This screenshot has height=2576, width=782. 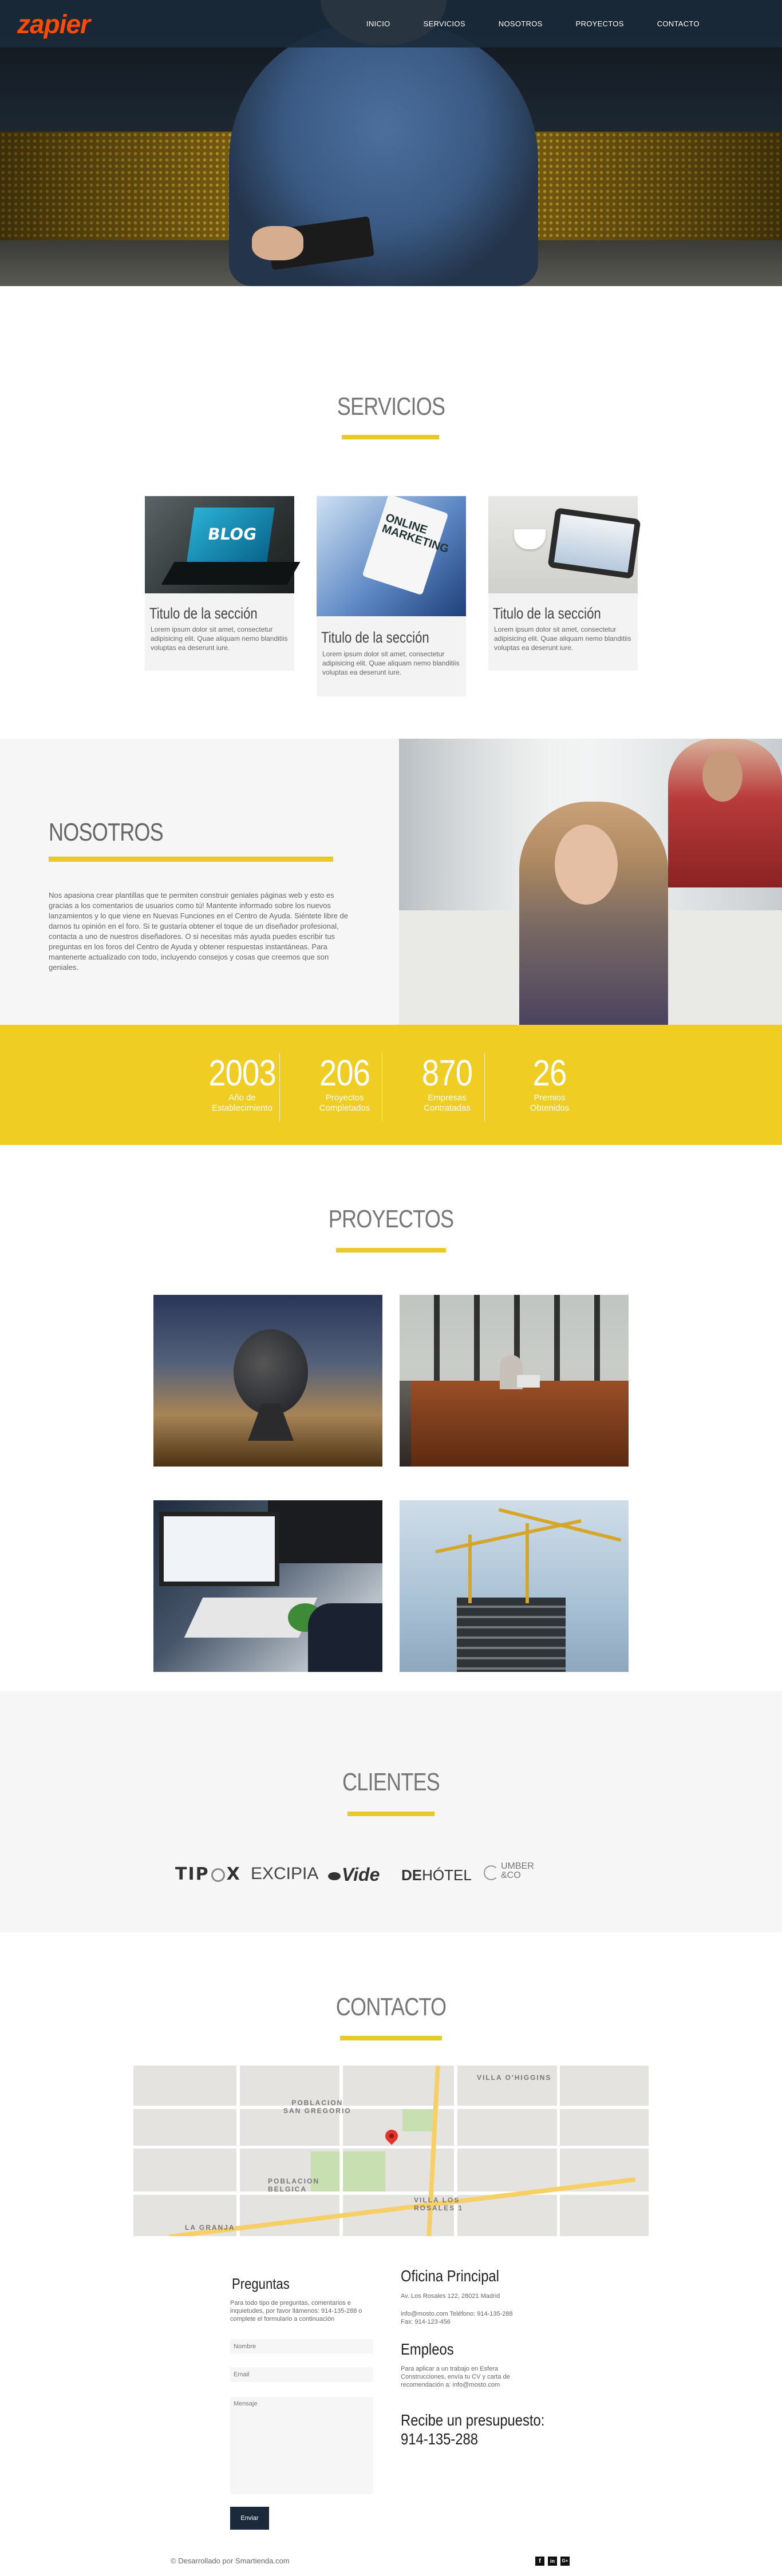 What do you see at coordinates (53, 24) in the screenshot?
I see `brand-logo: zapier` at bounding box center [53, 24].